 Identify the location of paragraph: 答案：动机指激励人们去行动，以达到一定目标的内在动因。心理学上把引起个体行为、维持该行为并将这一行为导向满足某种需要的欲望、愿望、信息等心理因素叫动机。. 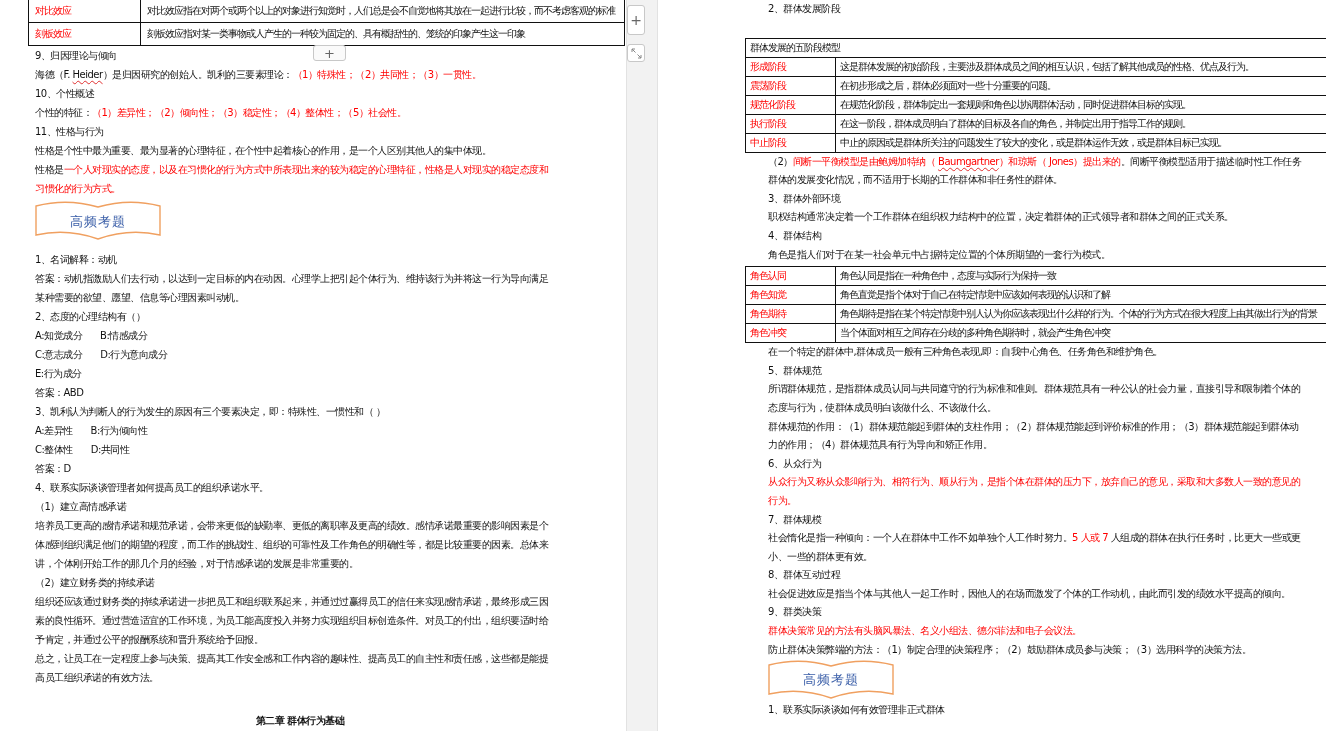
(292, 288).